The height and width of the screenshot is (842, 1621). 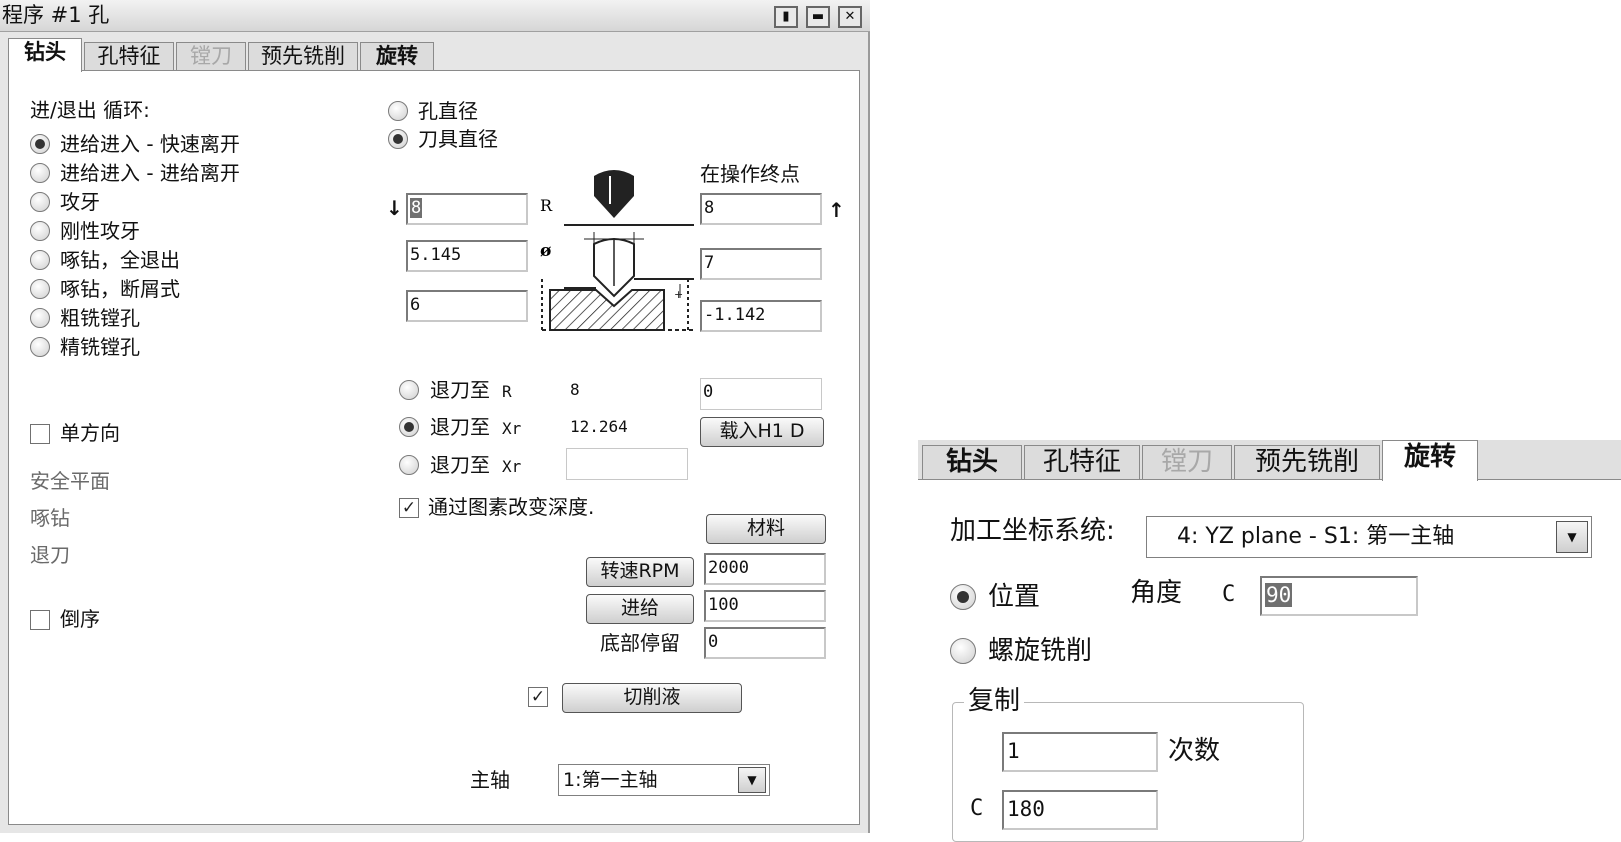 What do you see at coordinates (398, 111) in the screenshot?
I see `radio-hole-diameter` at bounding box center [398, 111].